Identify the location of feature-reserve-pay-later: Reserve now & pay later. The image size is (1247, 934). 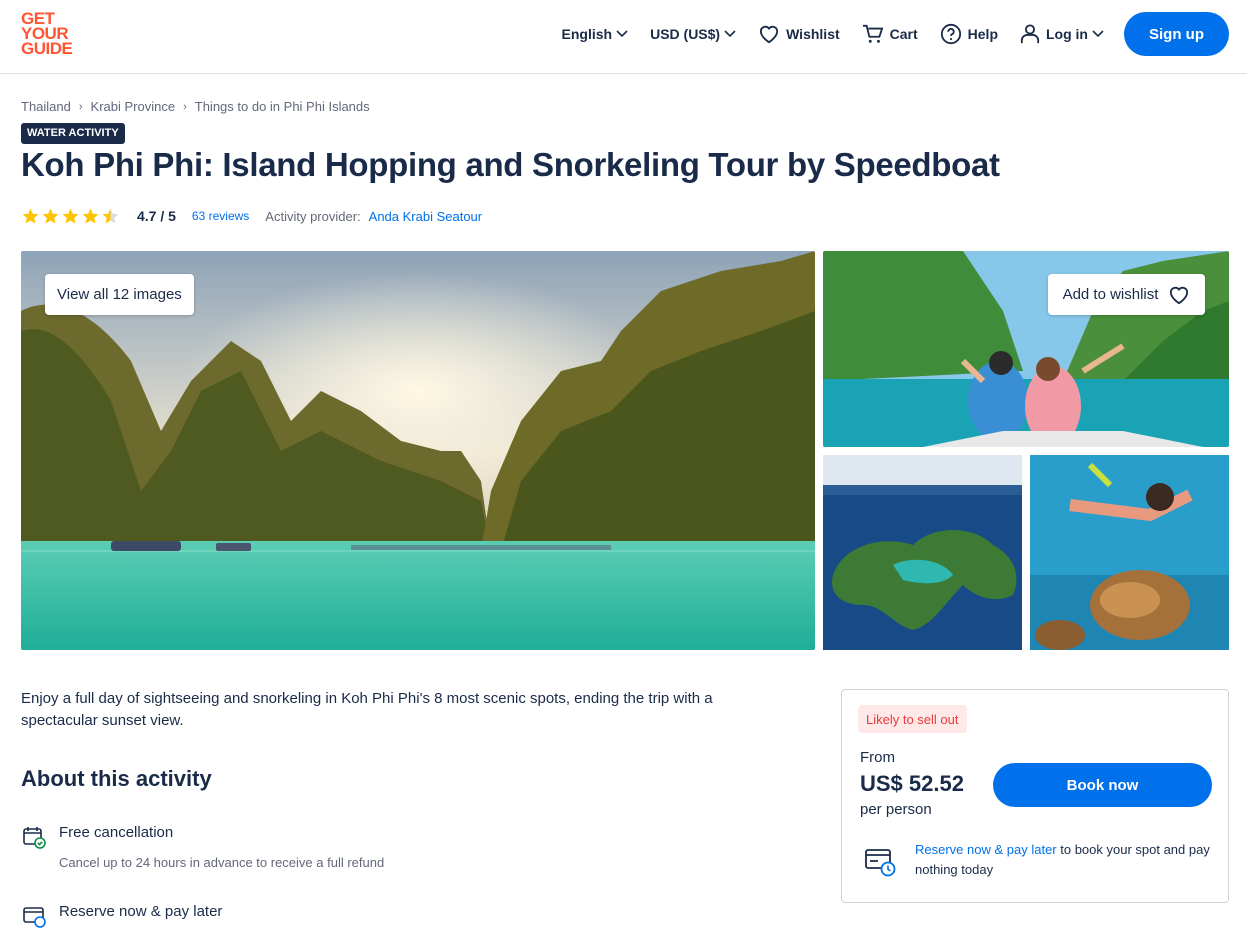
(121, 918).